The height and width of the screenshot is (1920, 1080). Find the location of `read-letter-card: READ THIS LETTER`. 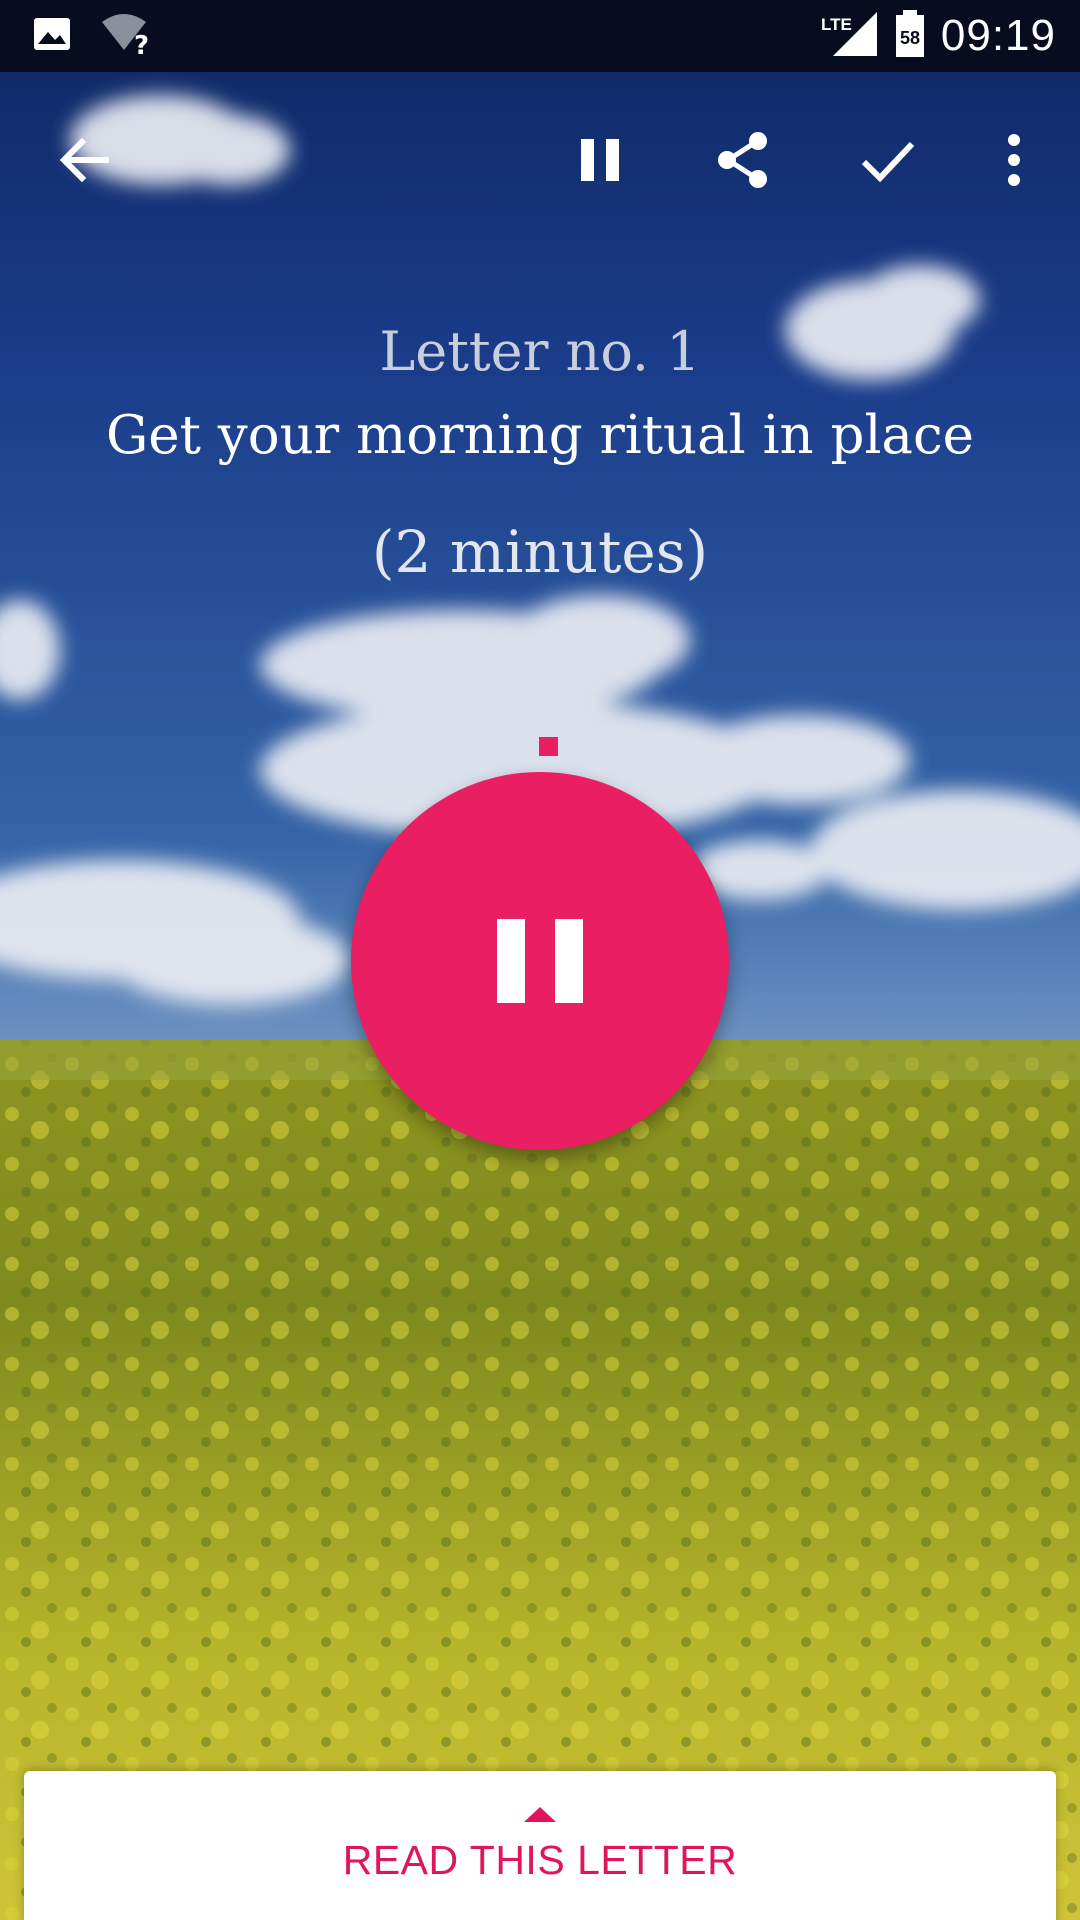

read-letter-card: READ THIS LETTER is located at coordinates (540, 1845).